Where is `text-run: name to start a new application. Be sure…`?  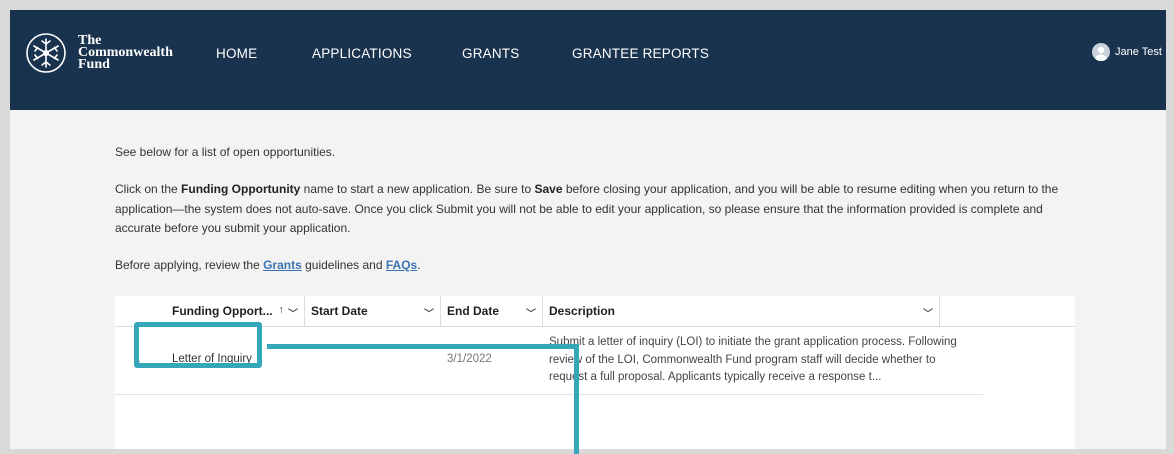
text-run: name to start a new application. Be sure… is located at coordinates (417, 189).